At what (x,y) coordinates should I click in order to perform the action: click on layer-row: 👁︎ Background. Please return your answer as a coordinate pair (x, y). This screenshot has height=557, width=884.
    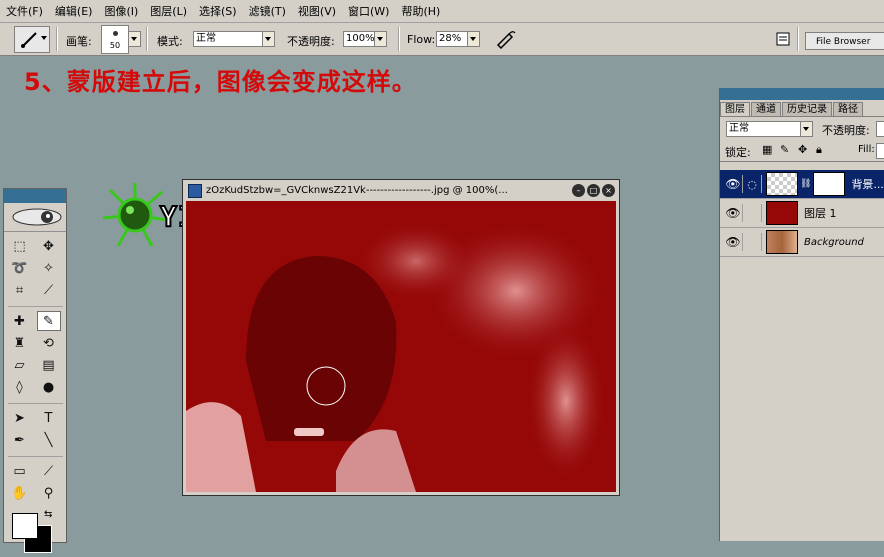
    Looking at the image, I should click on (802, 242).